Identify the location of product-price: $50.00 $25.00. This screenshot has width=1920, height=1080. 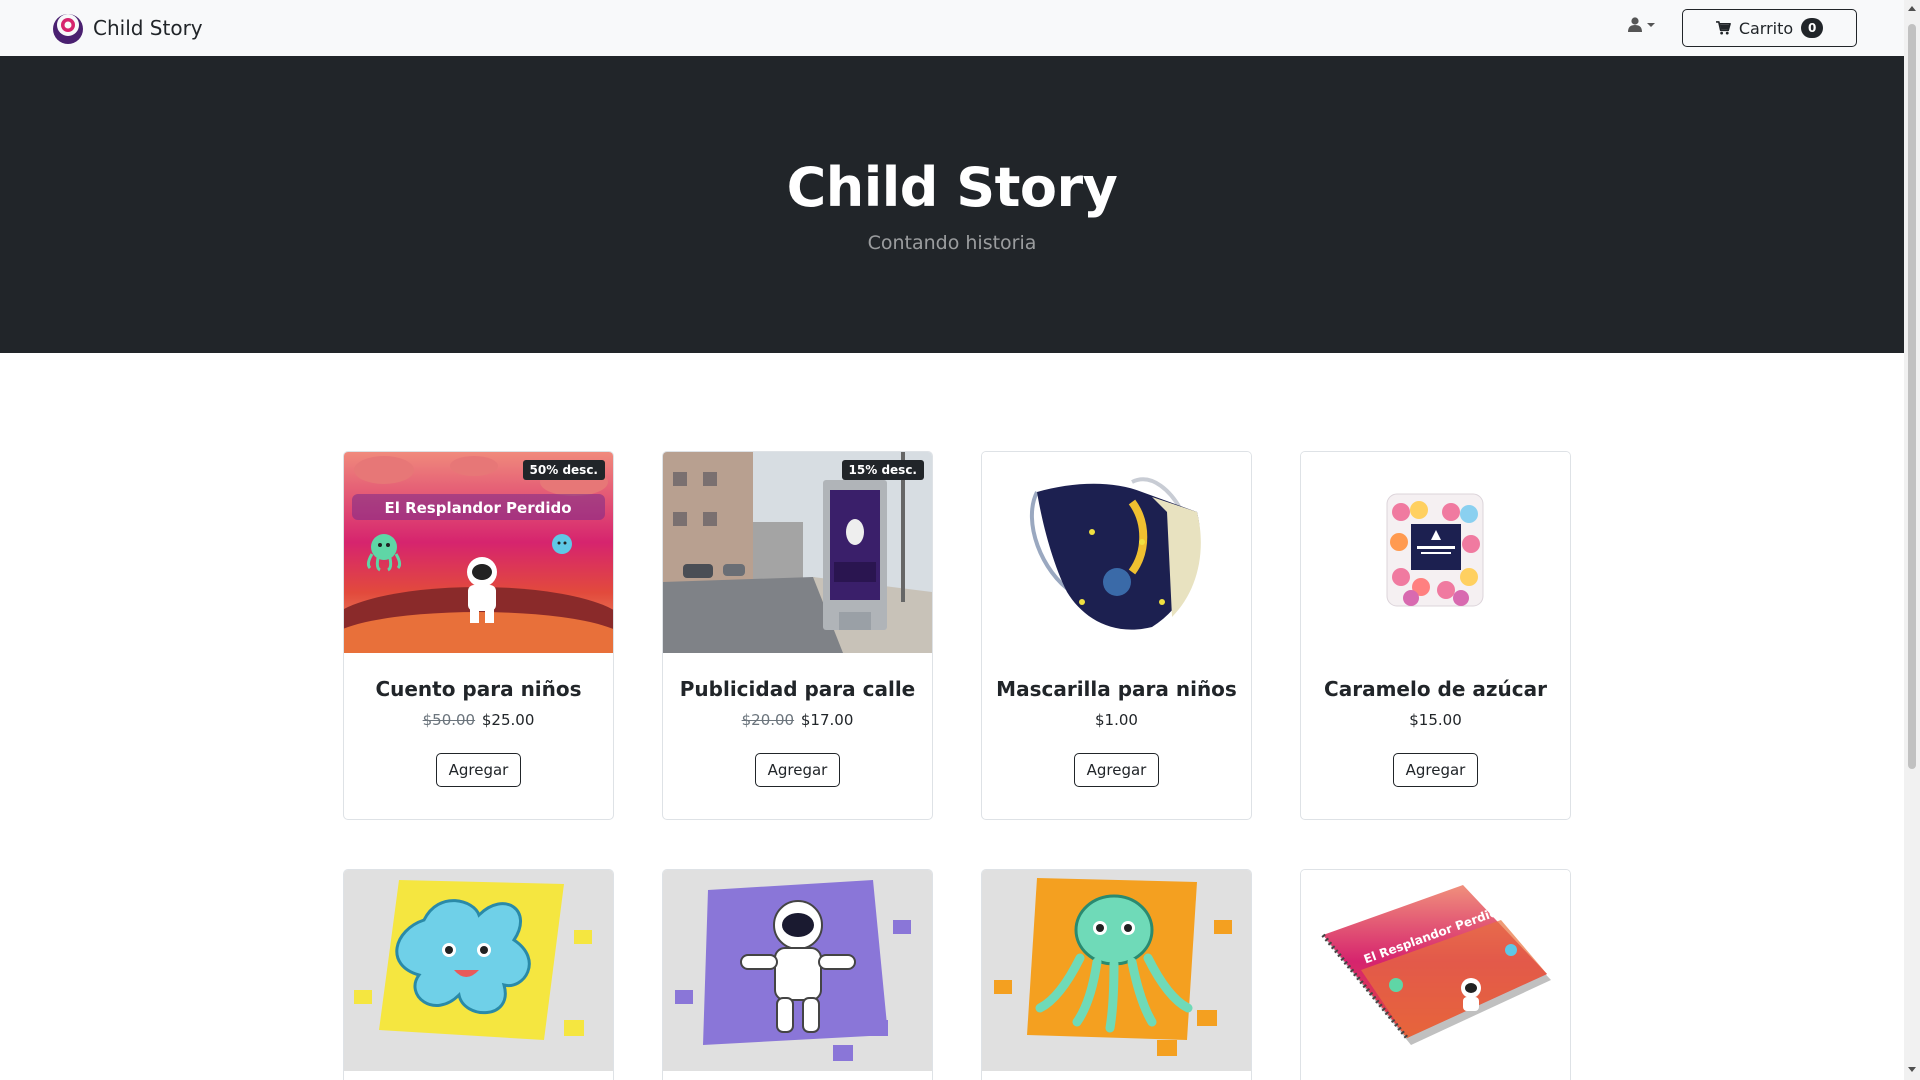
(478, 720).